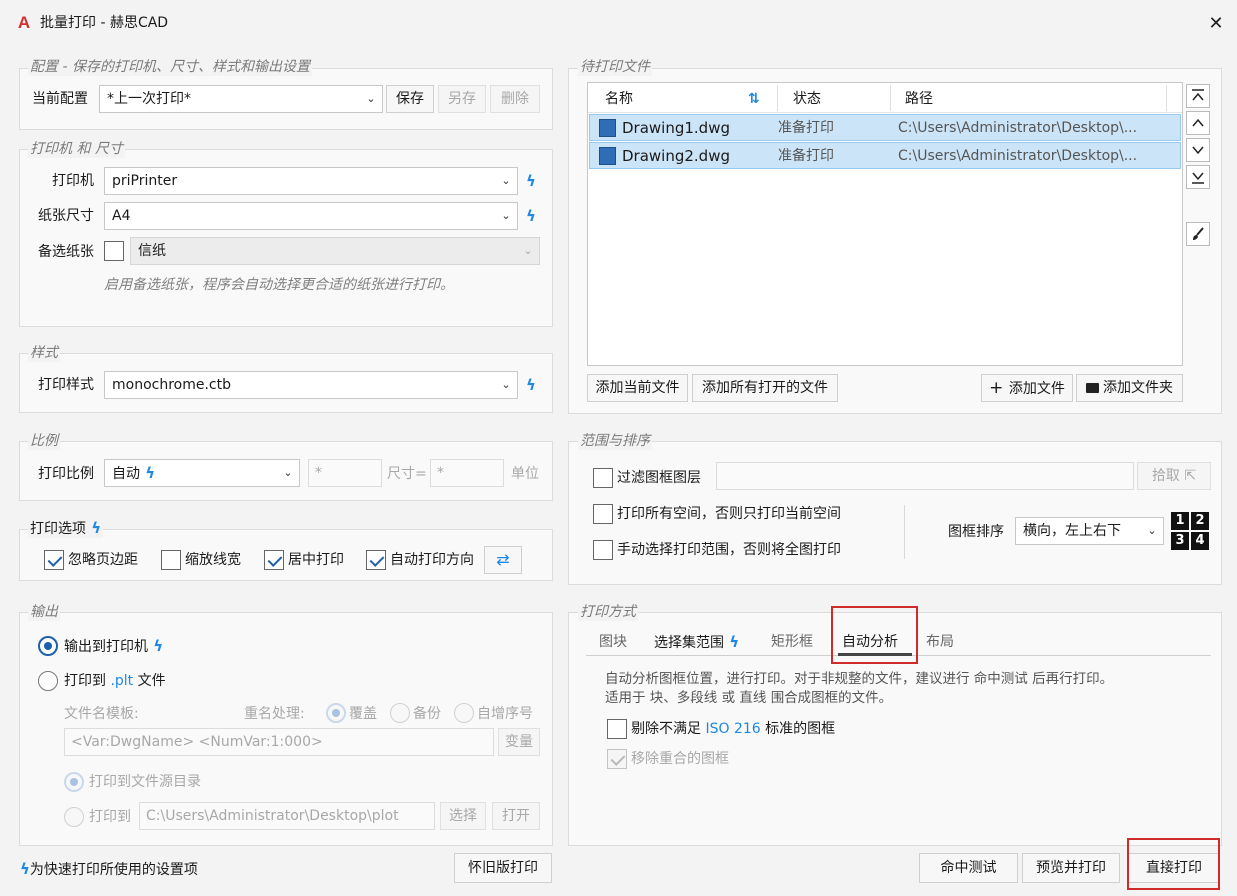  What do you see at coordinates (311, 181) in the screenshot?
I see `printer-select: priPrinter ⌄` at bounding box center [311, 181].